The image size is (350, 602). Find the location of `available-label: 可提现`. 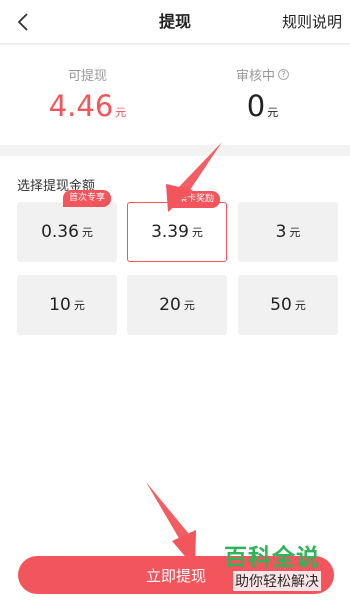

available-label: 可提现 is located at coordinates (87, 76).